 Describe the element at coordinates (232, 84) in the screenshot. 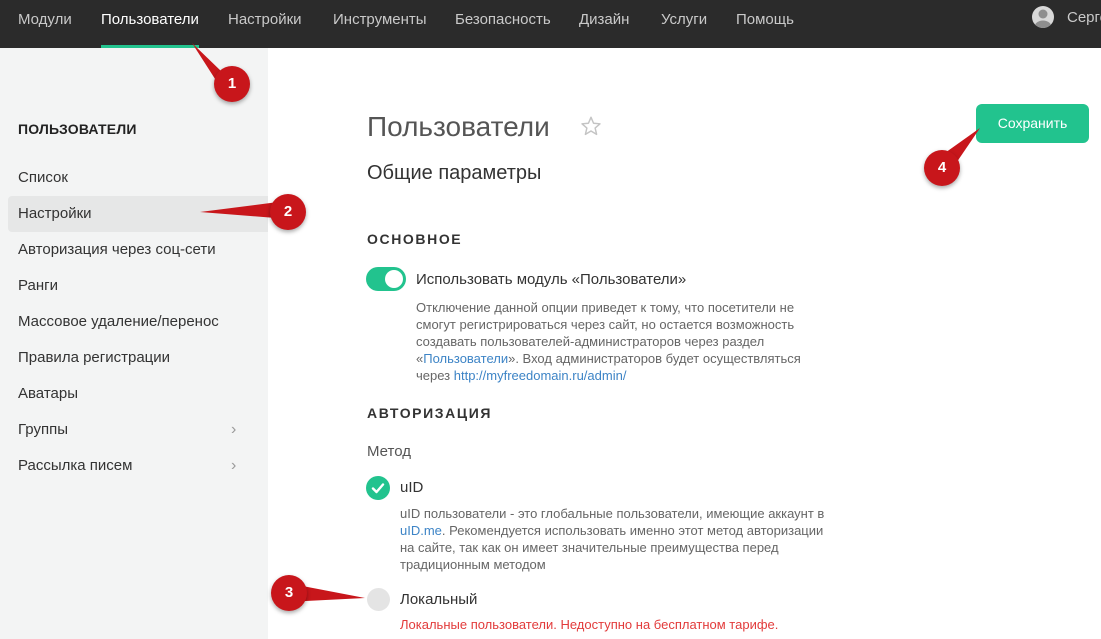

I see `annotation-marker-1: 1` at that location.